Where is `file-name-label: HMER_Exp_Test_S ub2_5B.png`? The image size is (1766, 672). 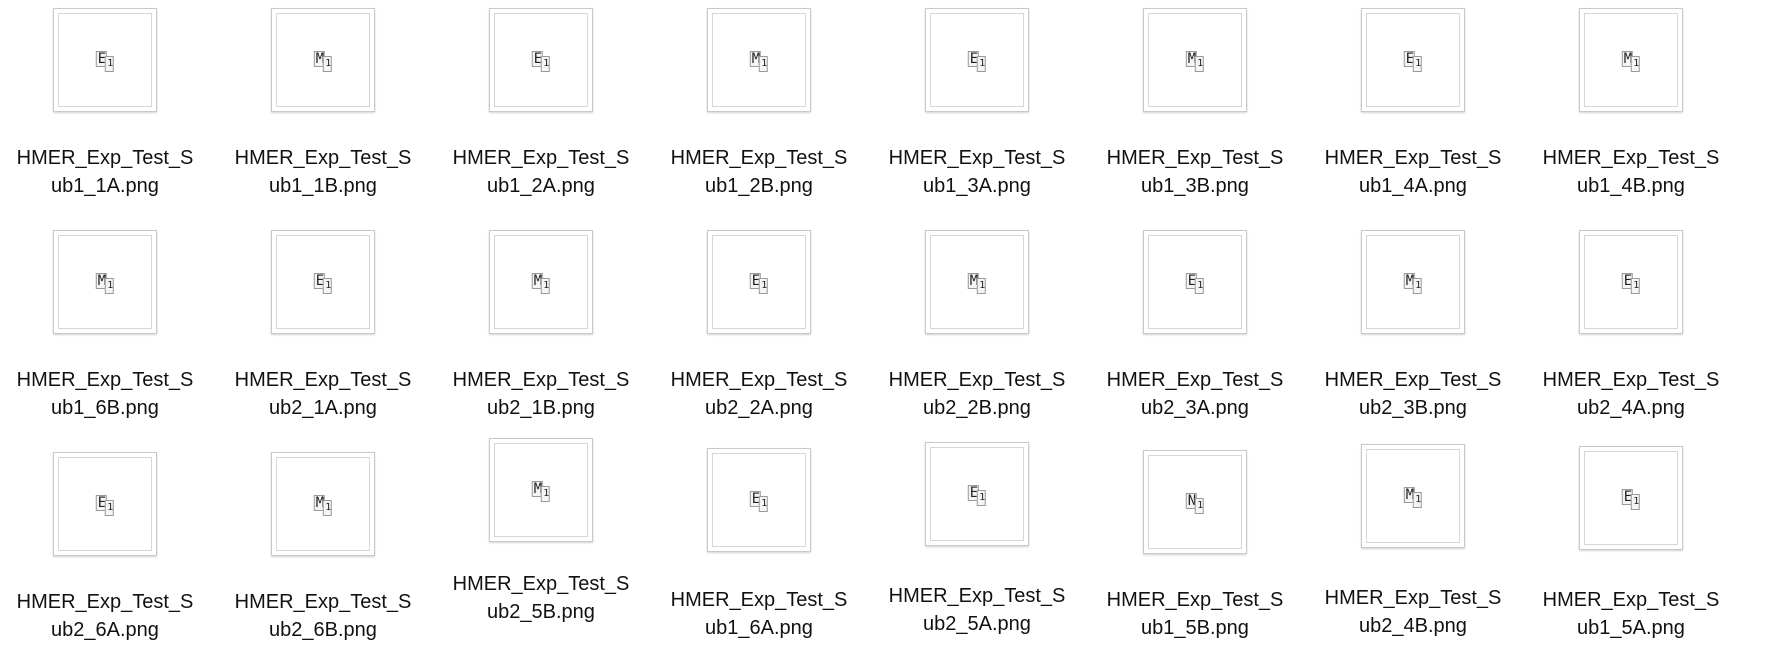
file-name-label: HMER_Exp_Test_S ub2_5B.png is located at coordinates (541, 598).